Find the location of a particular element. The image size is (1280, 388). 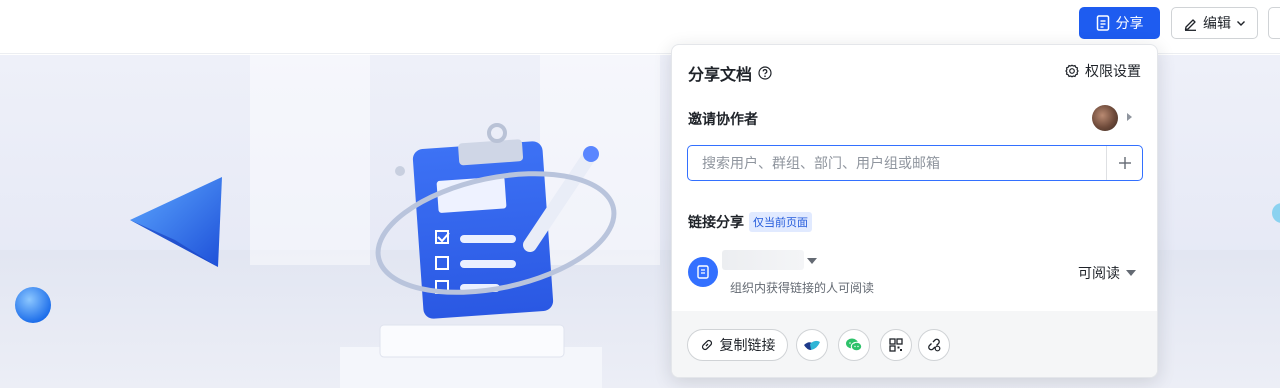

share-button: 分享 is located at coordinates (1119, 23).